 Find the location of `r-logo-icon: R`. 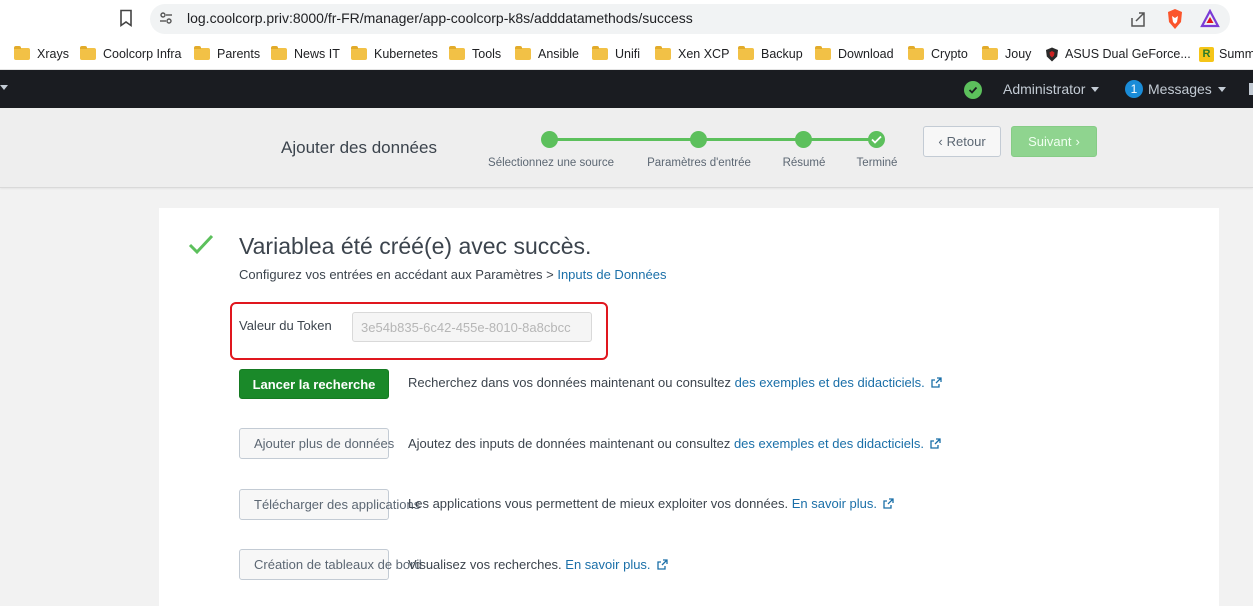

r-logo-icon: R is located at coordinates (1206, 54).